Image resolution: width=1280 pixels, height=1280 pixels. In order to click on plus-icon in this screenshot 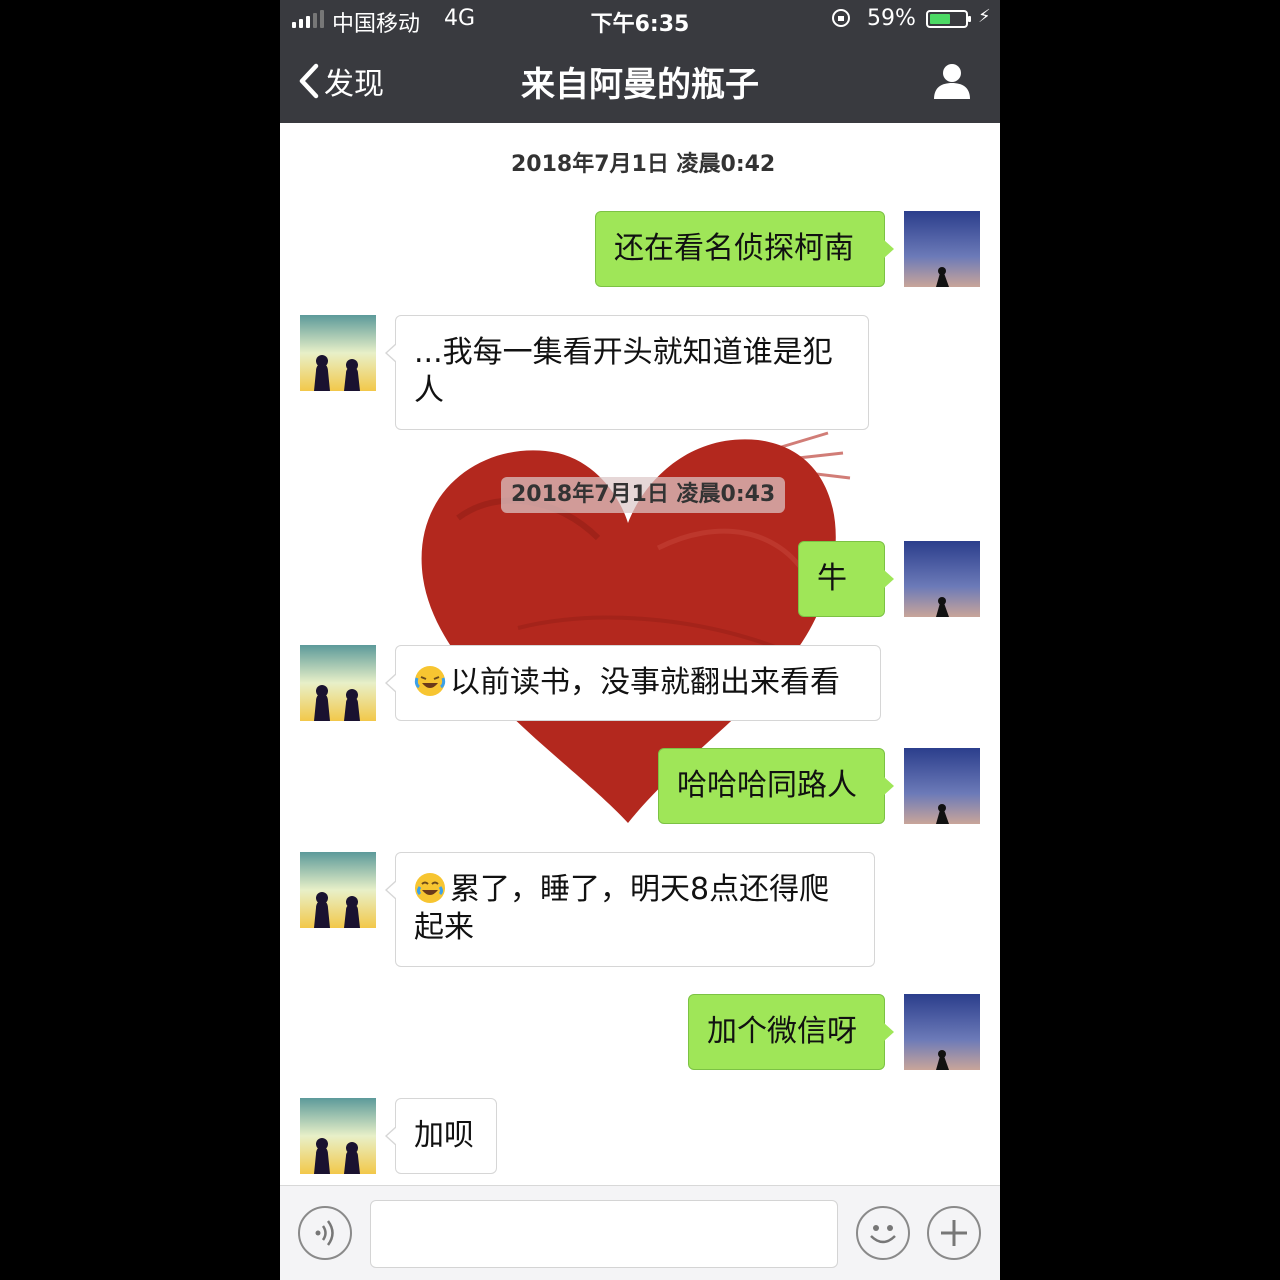, I will do `click(954, 1233)`.